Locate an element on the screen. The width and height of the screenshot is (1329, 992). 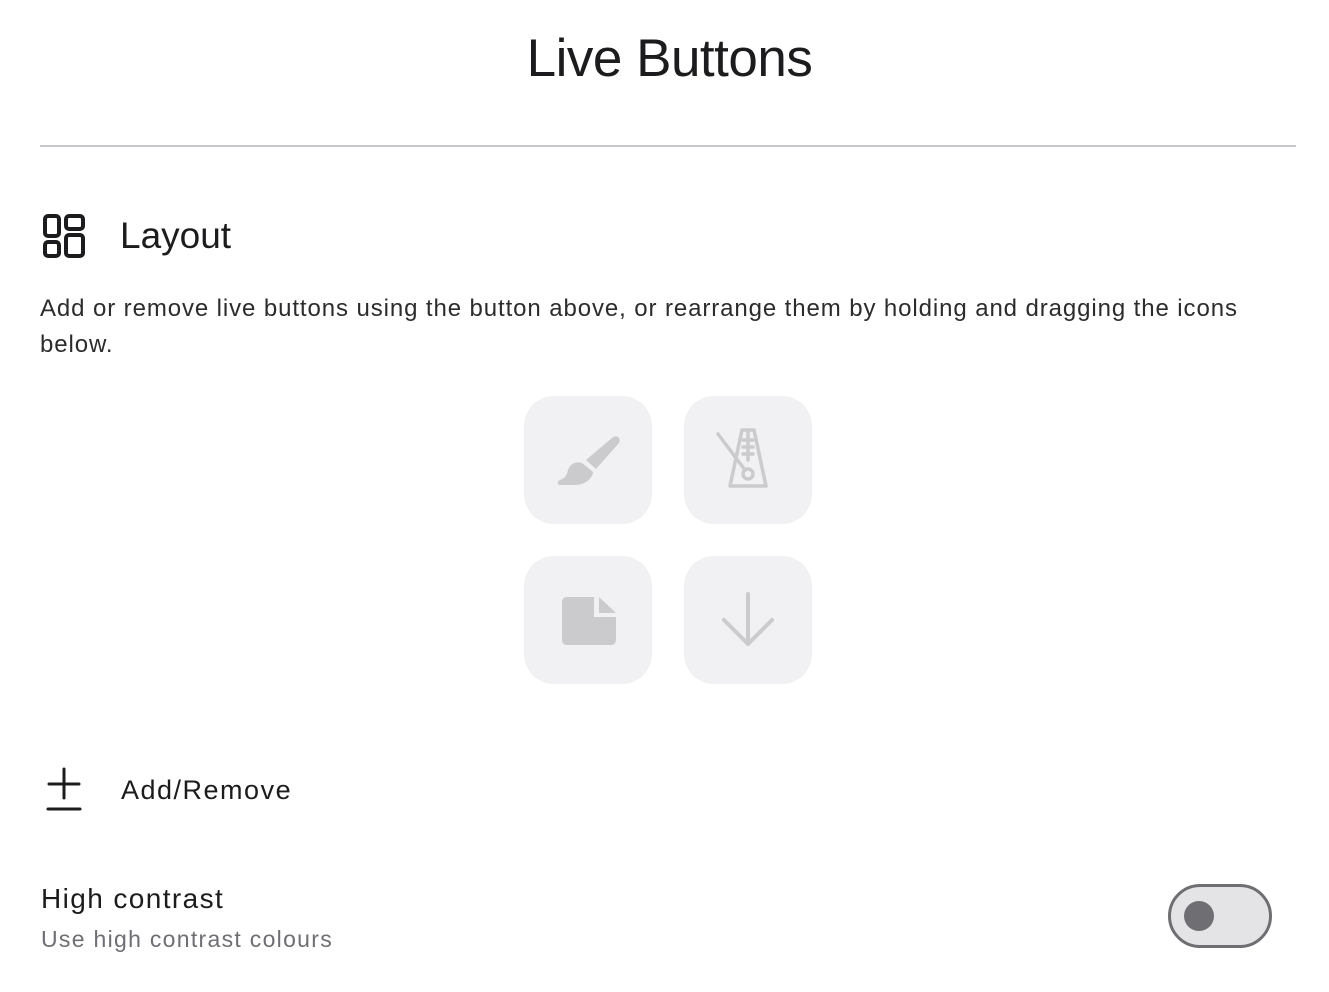
page-title: Live Buttons is located at coordinates (669, 58).